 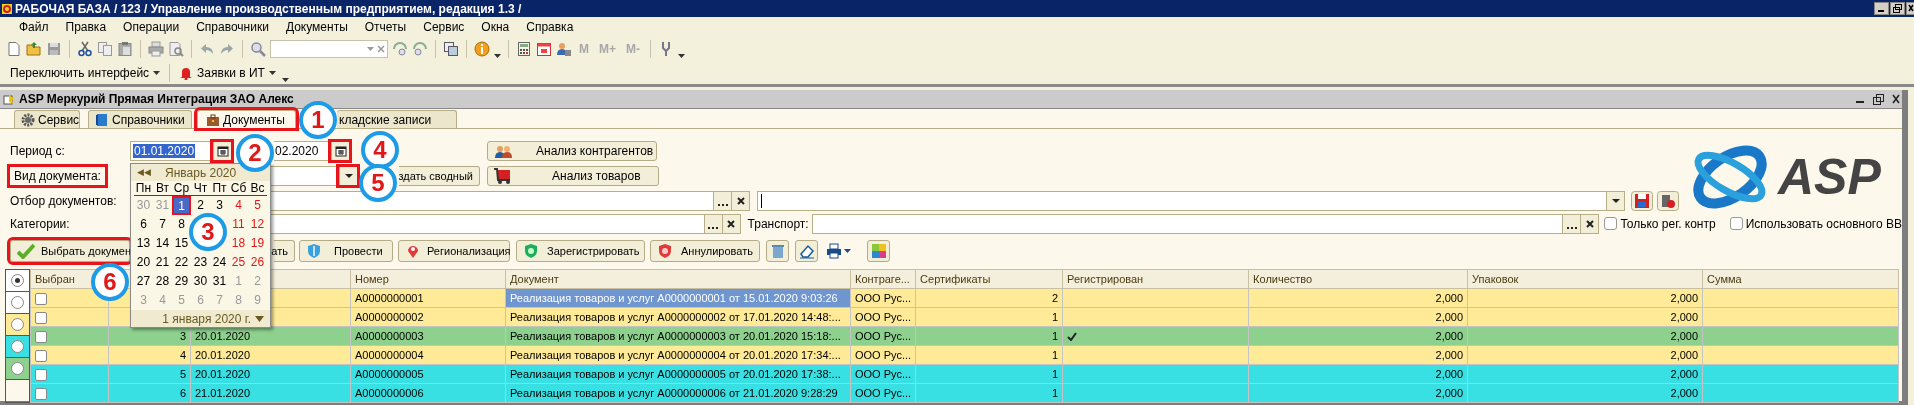 I want to click on date-field: 01.01.2020, so click(x=181, y=151).